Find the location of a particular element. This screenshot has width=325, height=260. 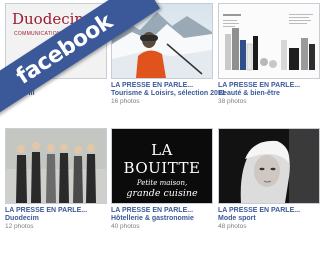

album-photo-count: 38 photos is located at coordinates (232, 101).